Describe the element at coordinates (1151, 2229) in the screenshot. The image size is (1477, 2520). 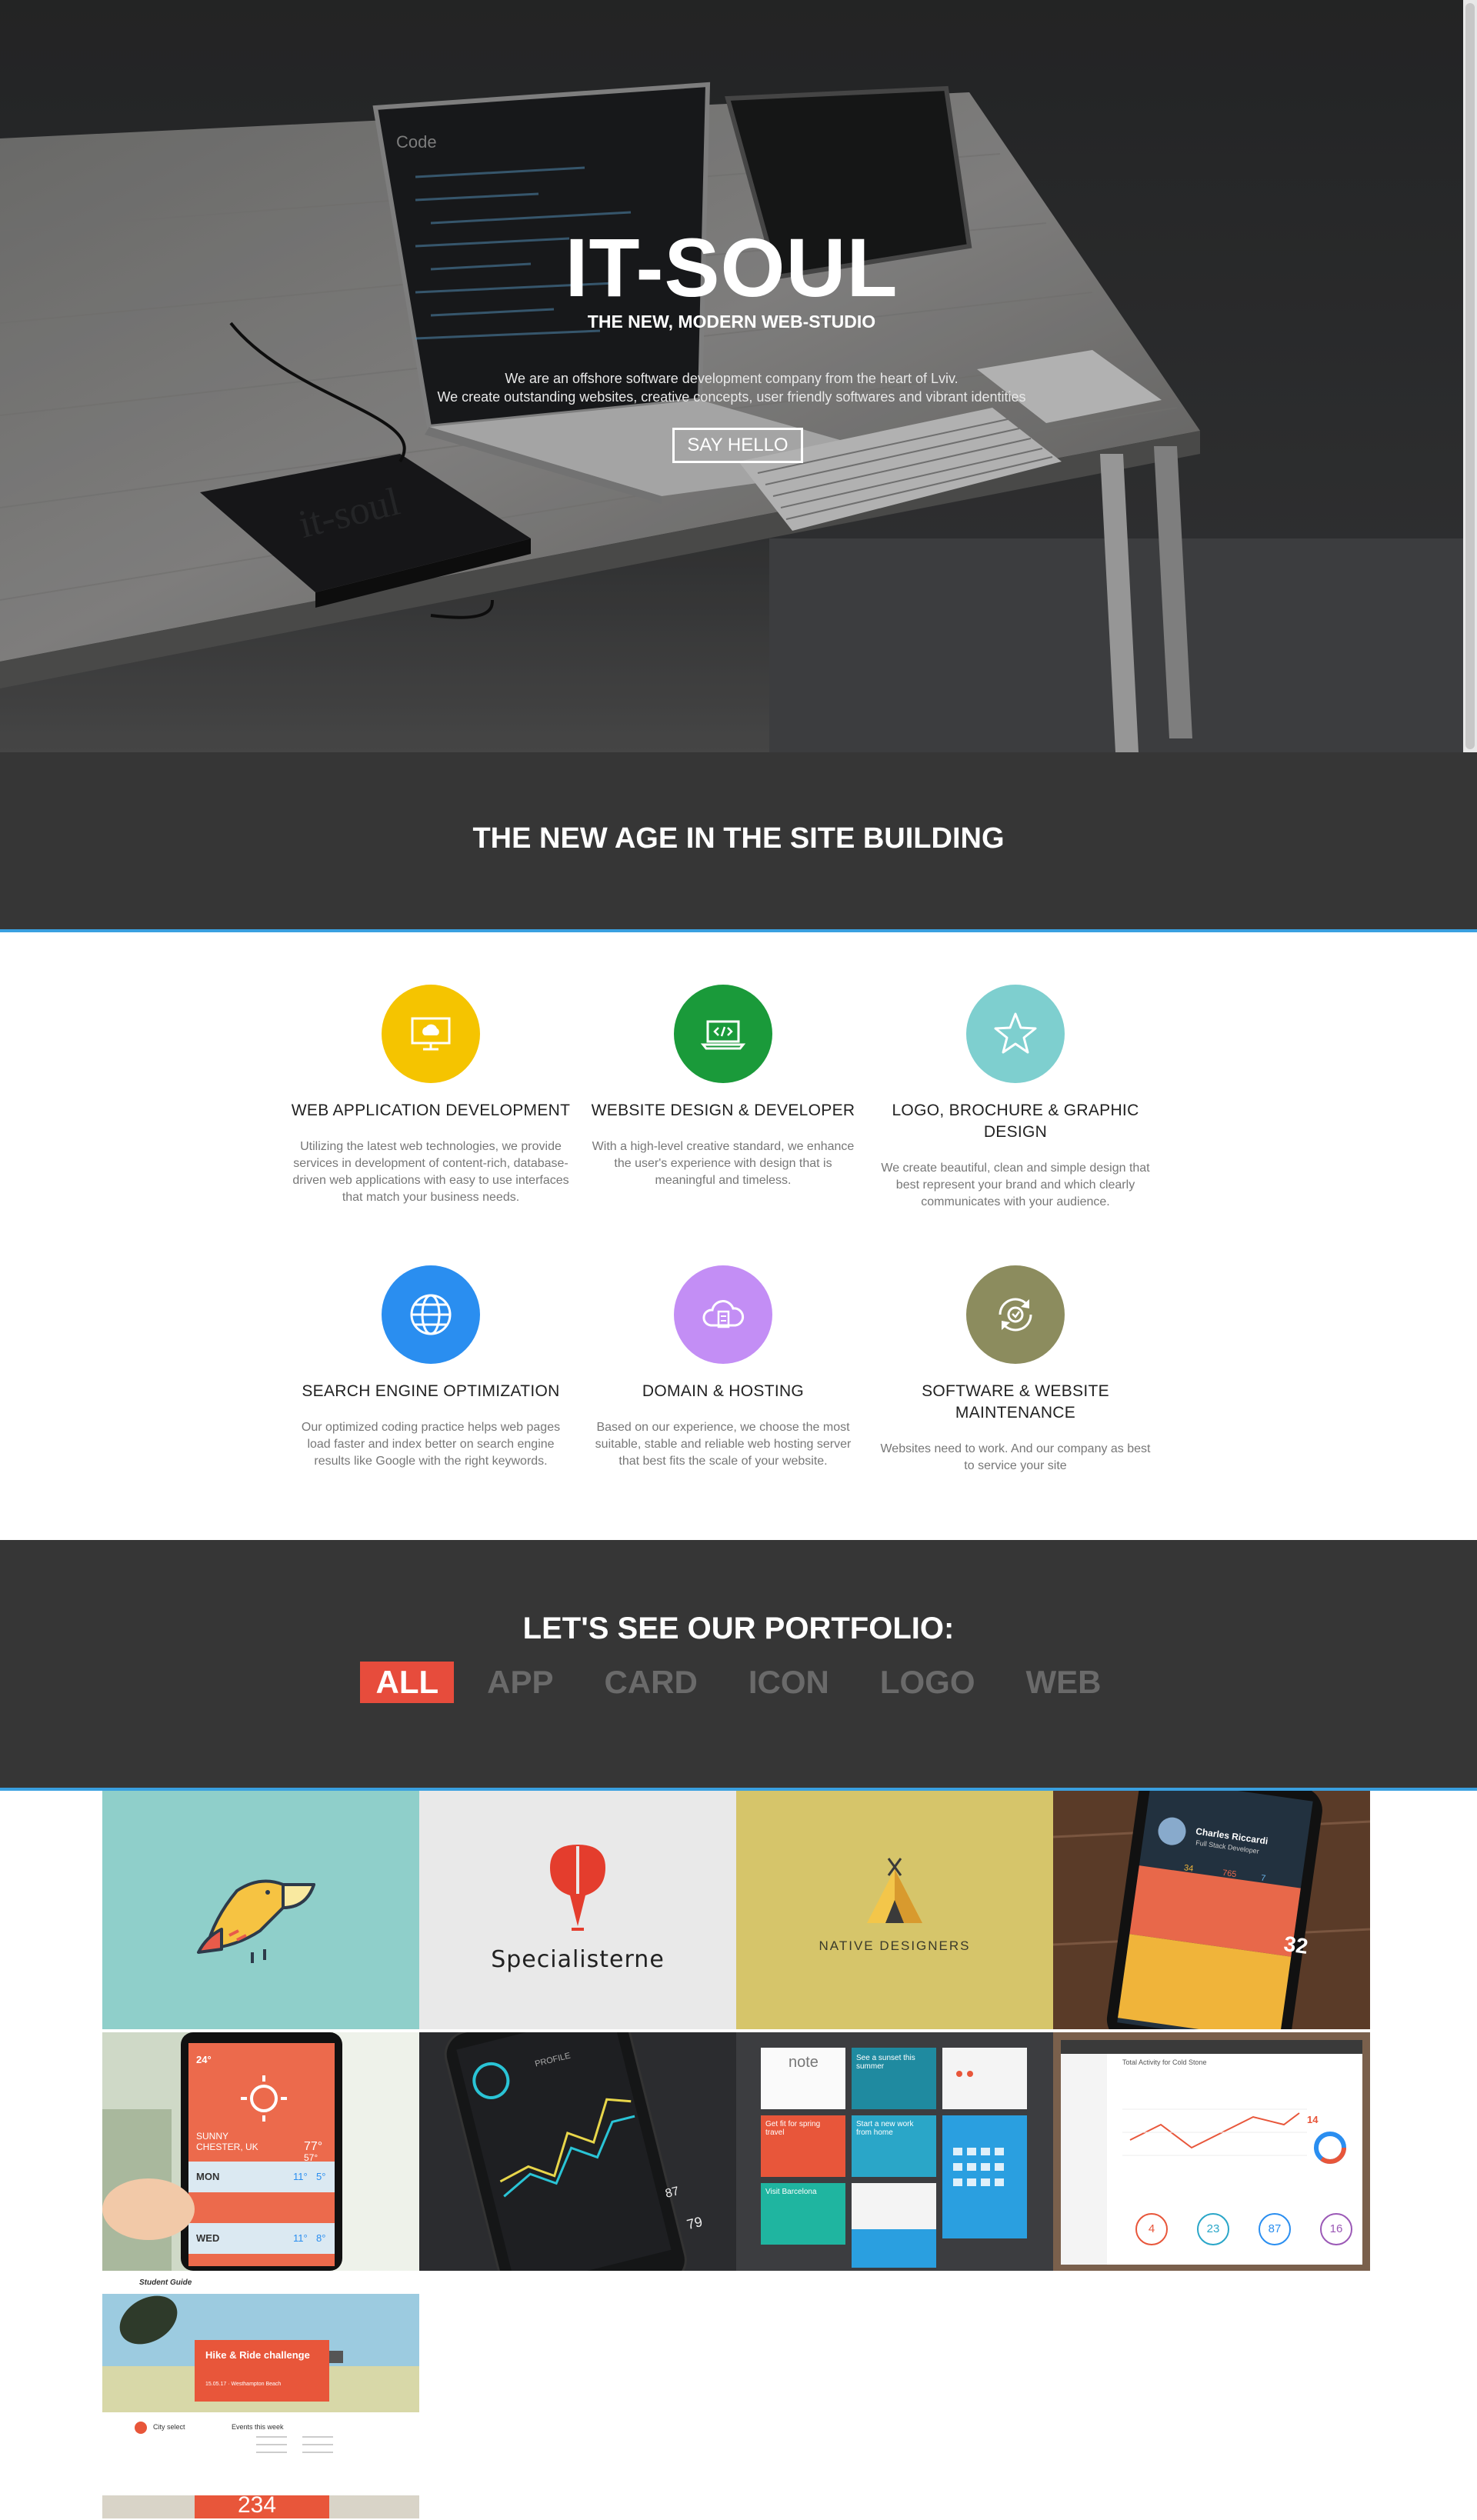
I see `dashboard-circle-value: 4` at that location.